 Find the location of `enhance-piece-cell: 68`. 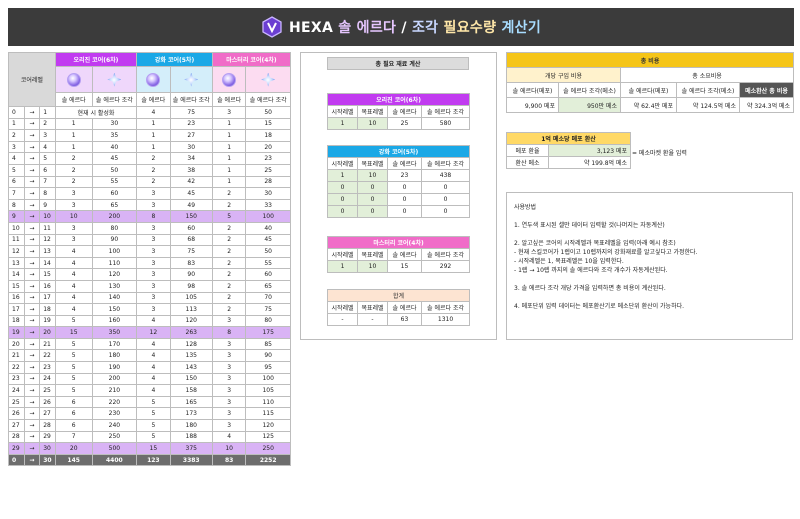

enhance-piece-cell: 68 is located at coordinates (191, 240).